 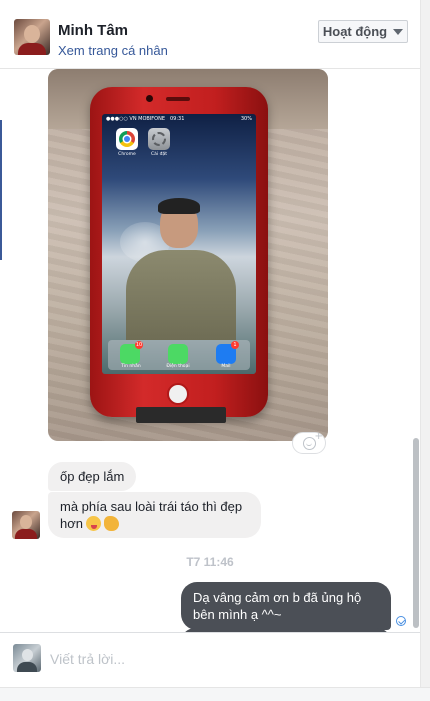 I want to click on caret-down-icon, so click(x=398, y=31).